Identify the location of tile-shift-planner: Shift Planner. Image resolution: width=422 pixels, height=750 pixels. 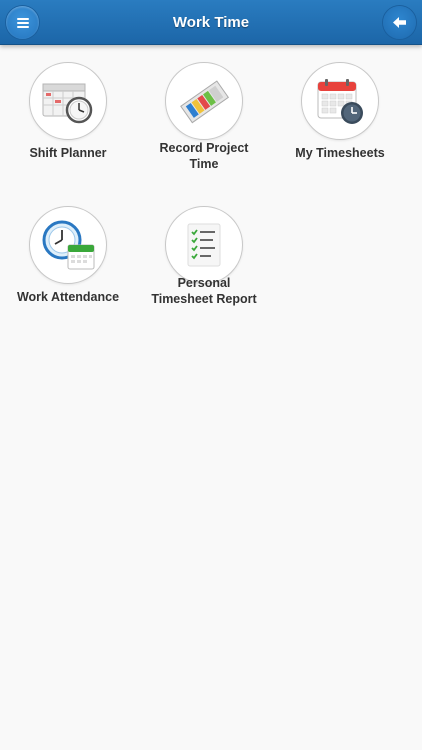
(68, 112).